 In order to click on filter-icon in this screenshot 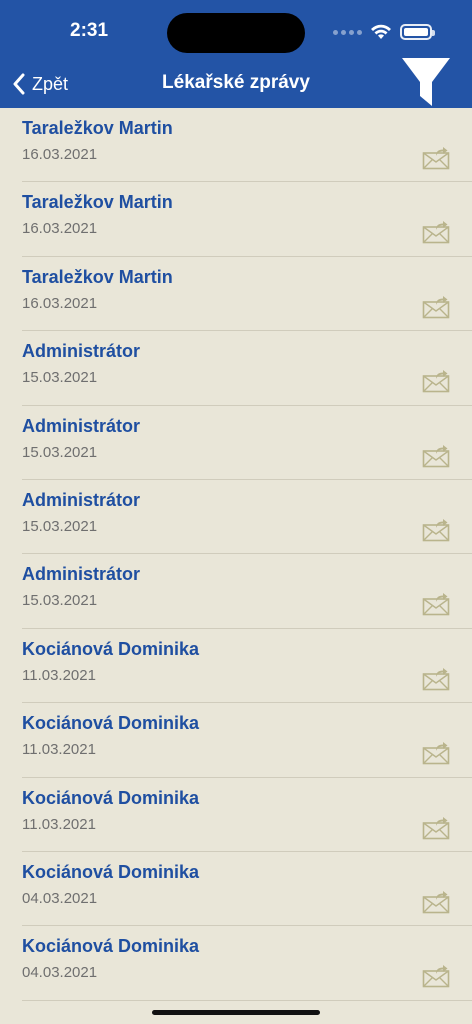, I will do `click(426, 82)`.